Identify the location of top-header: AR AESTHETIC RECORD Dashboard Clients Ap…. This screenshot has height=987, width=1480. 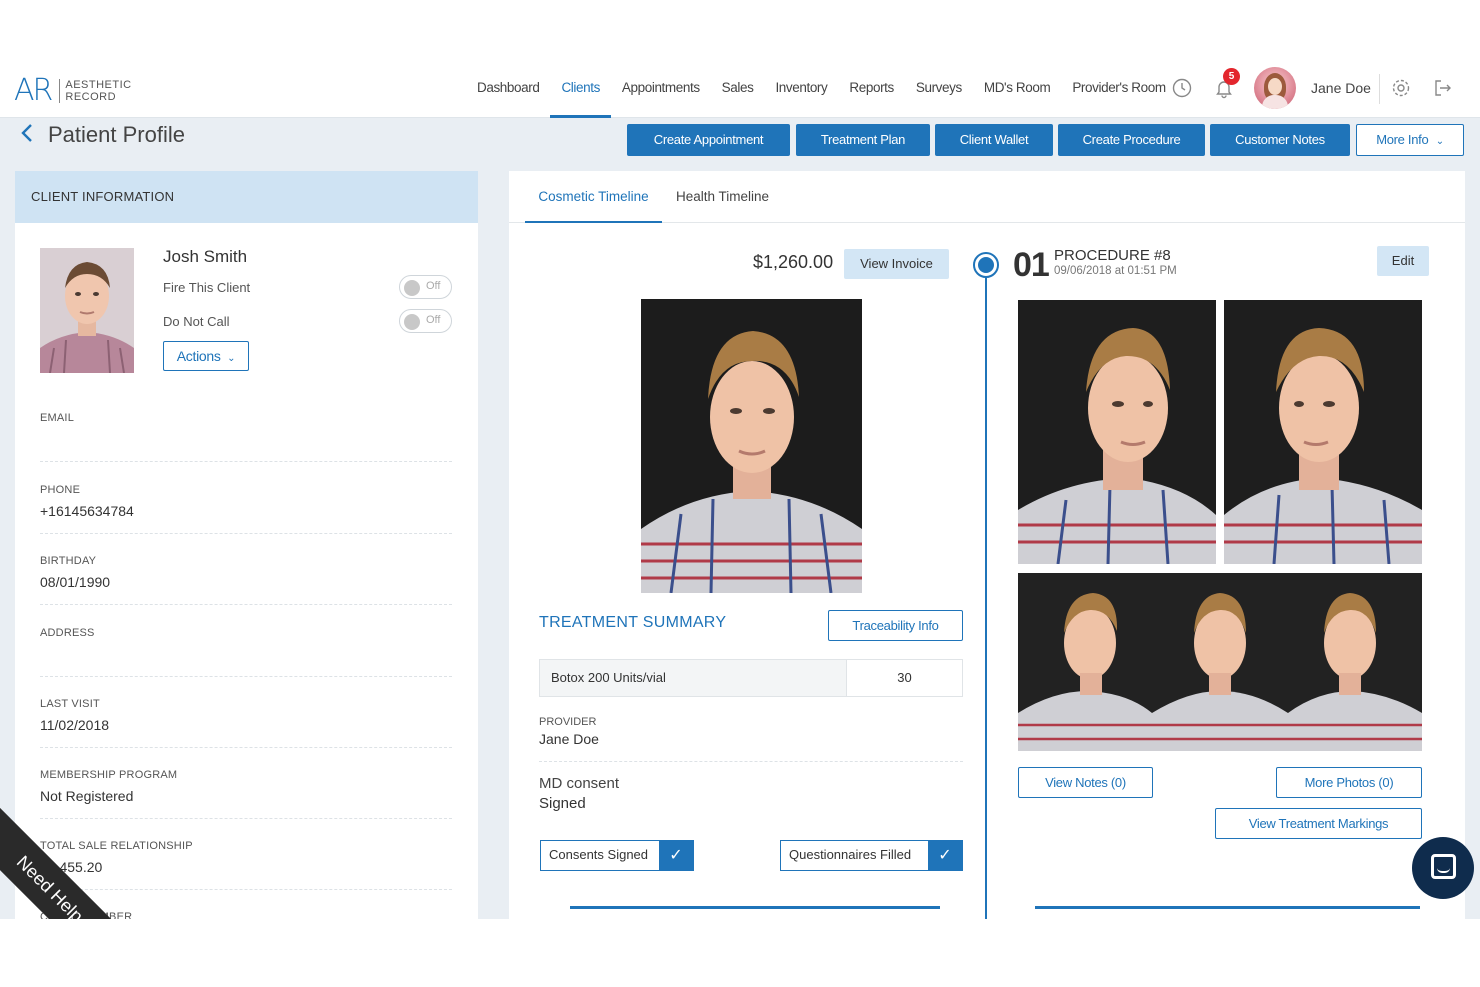
(740, 90).